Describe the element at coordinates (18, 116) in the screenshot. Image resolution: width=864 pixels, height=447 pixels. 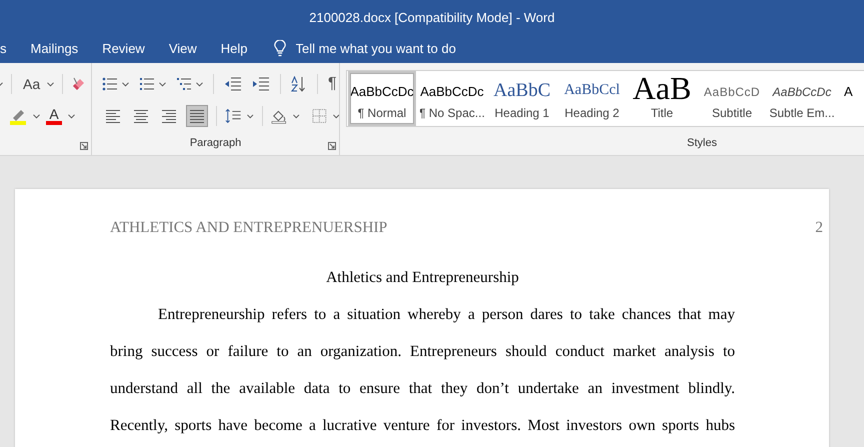
I see `highlighter-icon` at that location.